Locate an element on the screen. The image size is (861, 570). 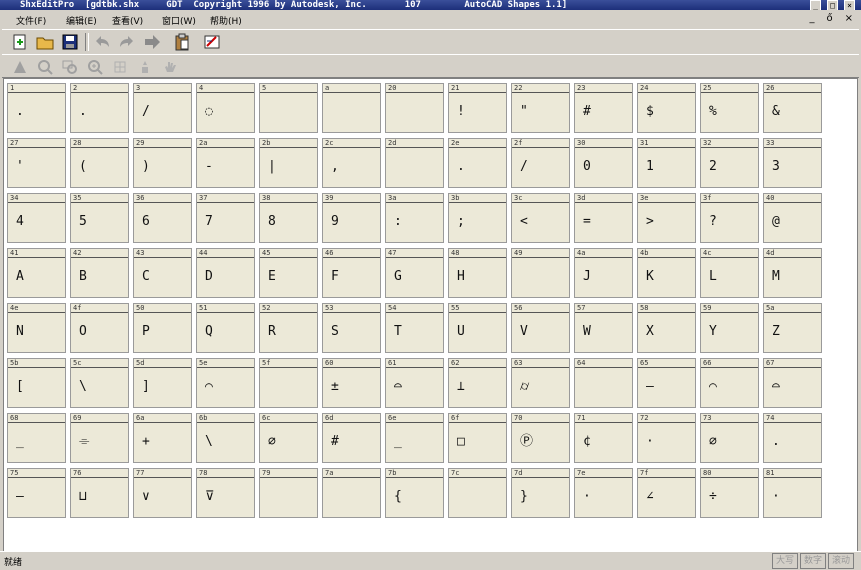
shape-cell: 36 6 is located at coordinates (162, 218).